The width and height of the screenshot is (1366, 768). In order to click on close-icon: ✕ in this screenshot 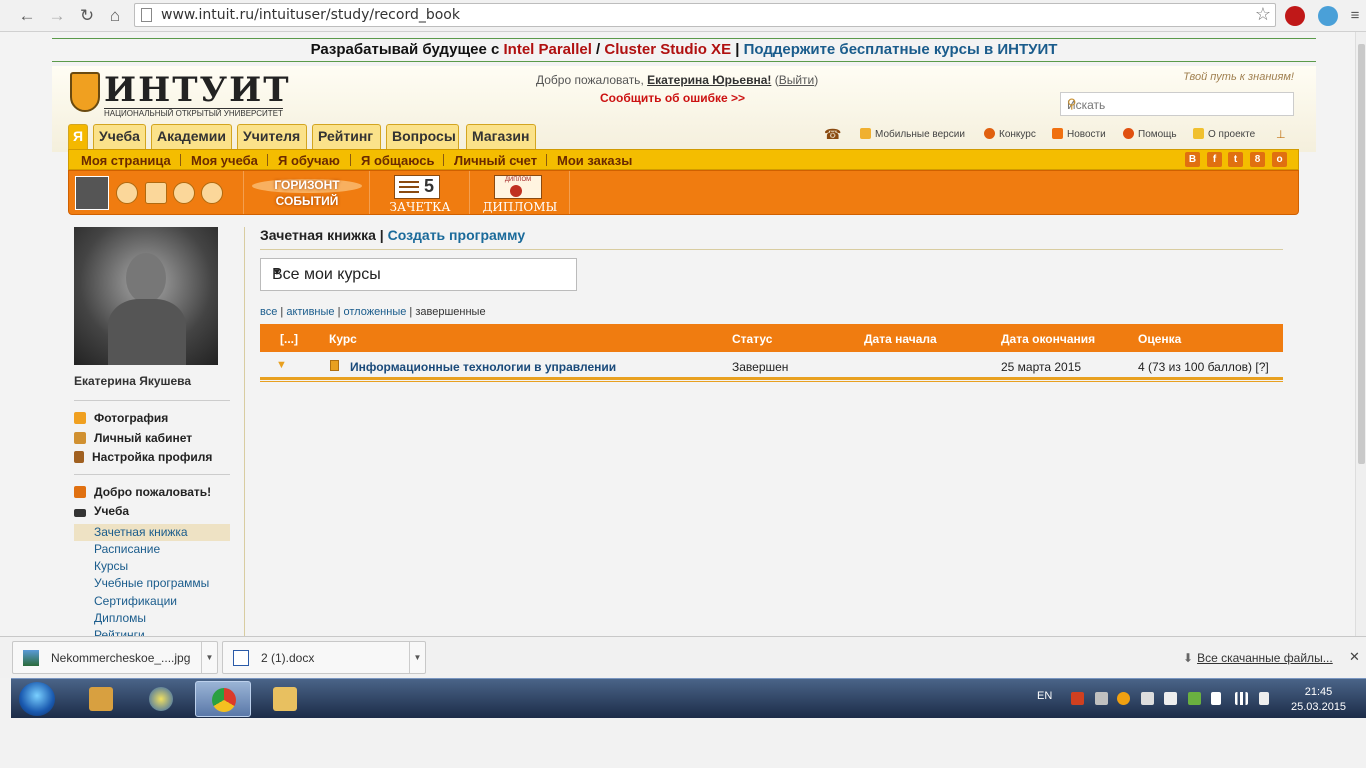, I will do `click(1354, 657)`.